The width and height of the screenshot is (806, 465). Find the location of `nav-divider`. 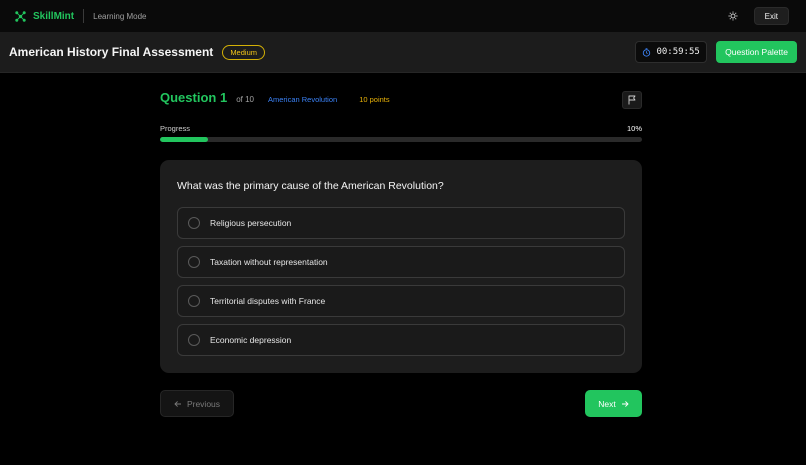

nav-divider is located at coordinates (84, 16).